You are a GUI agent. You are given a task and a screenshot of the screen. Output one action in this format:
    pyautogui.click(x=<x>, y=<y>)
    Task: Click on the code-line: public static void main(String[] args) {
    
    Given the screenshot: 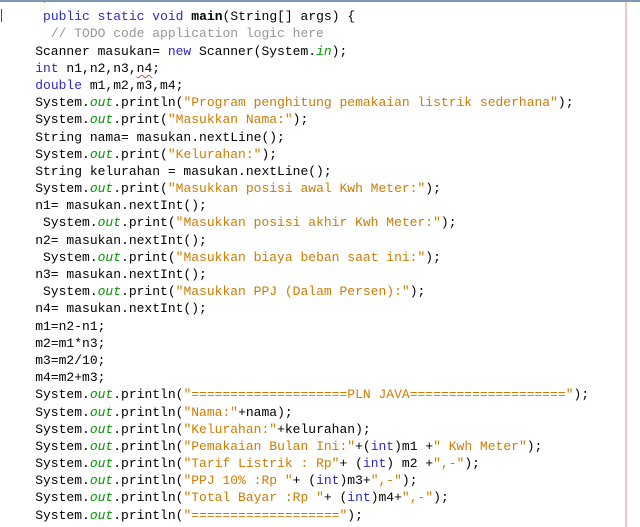 What is the action you would take?
    pyautogui.click(x=296, y=16)
    